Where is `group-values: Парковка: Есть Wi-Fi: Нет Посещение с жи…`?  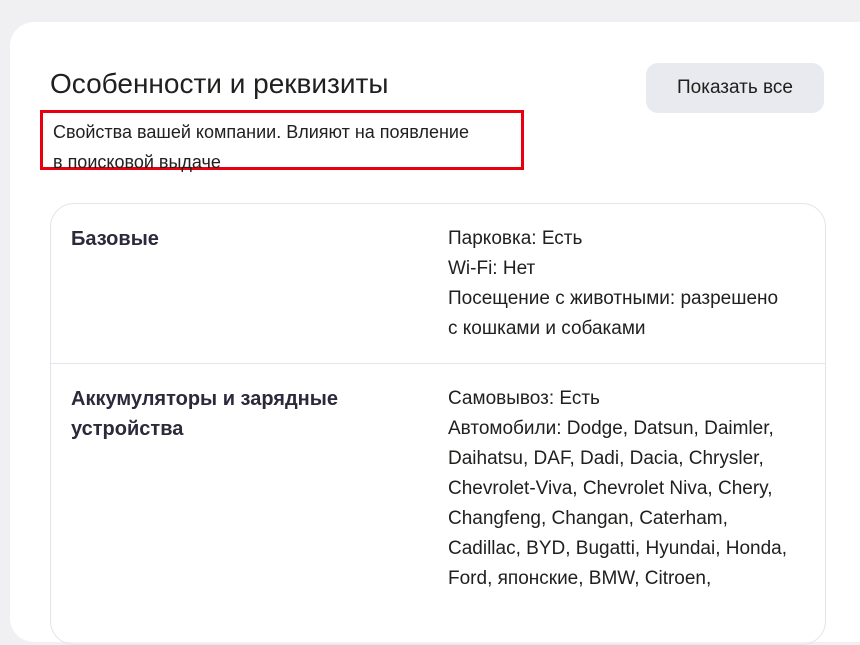
group-values: Парковка: Есть Wi-Fi: Нет Посещение с жи… is located at coordinates (628, 284).